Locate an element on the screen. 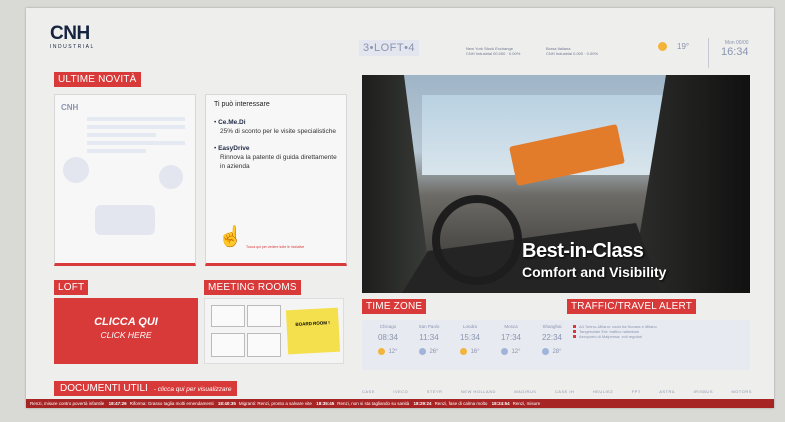  video-caption-title: Best-in-Class is located at coordinates (583, 251).